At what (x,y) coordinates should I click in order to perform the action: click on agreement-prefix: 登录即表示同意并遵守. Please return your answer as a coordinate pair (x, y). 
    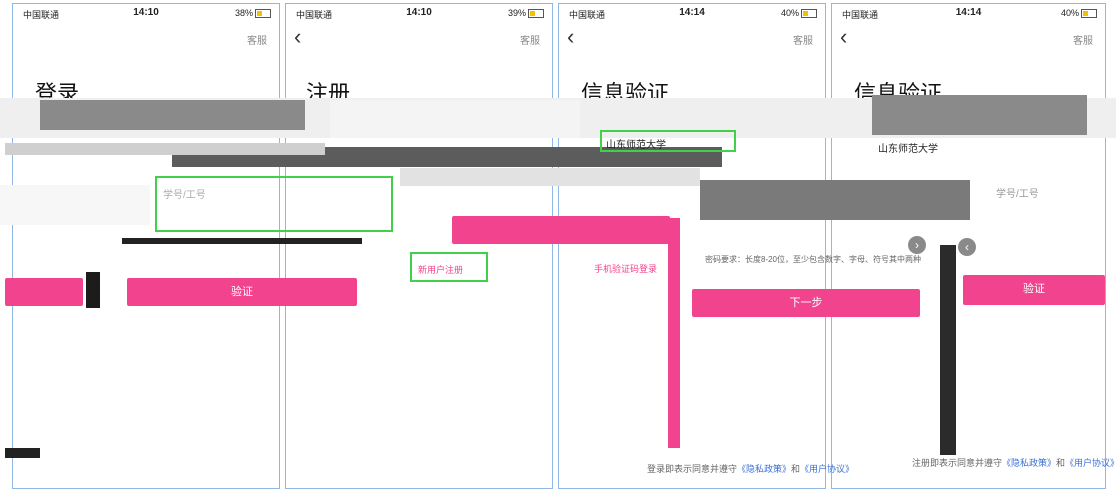
    Looking at the image, I should click on (692, 469).